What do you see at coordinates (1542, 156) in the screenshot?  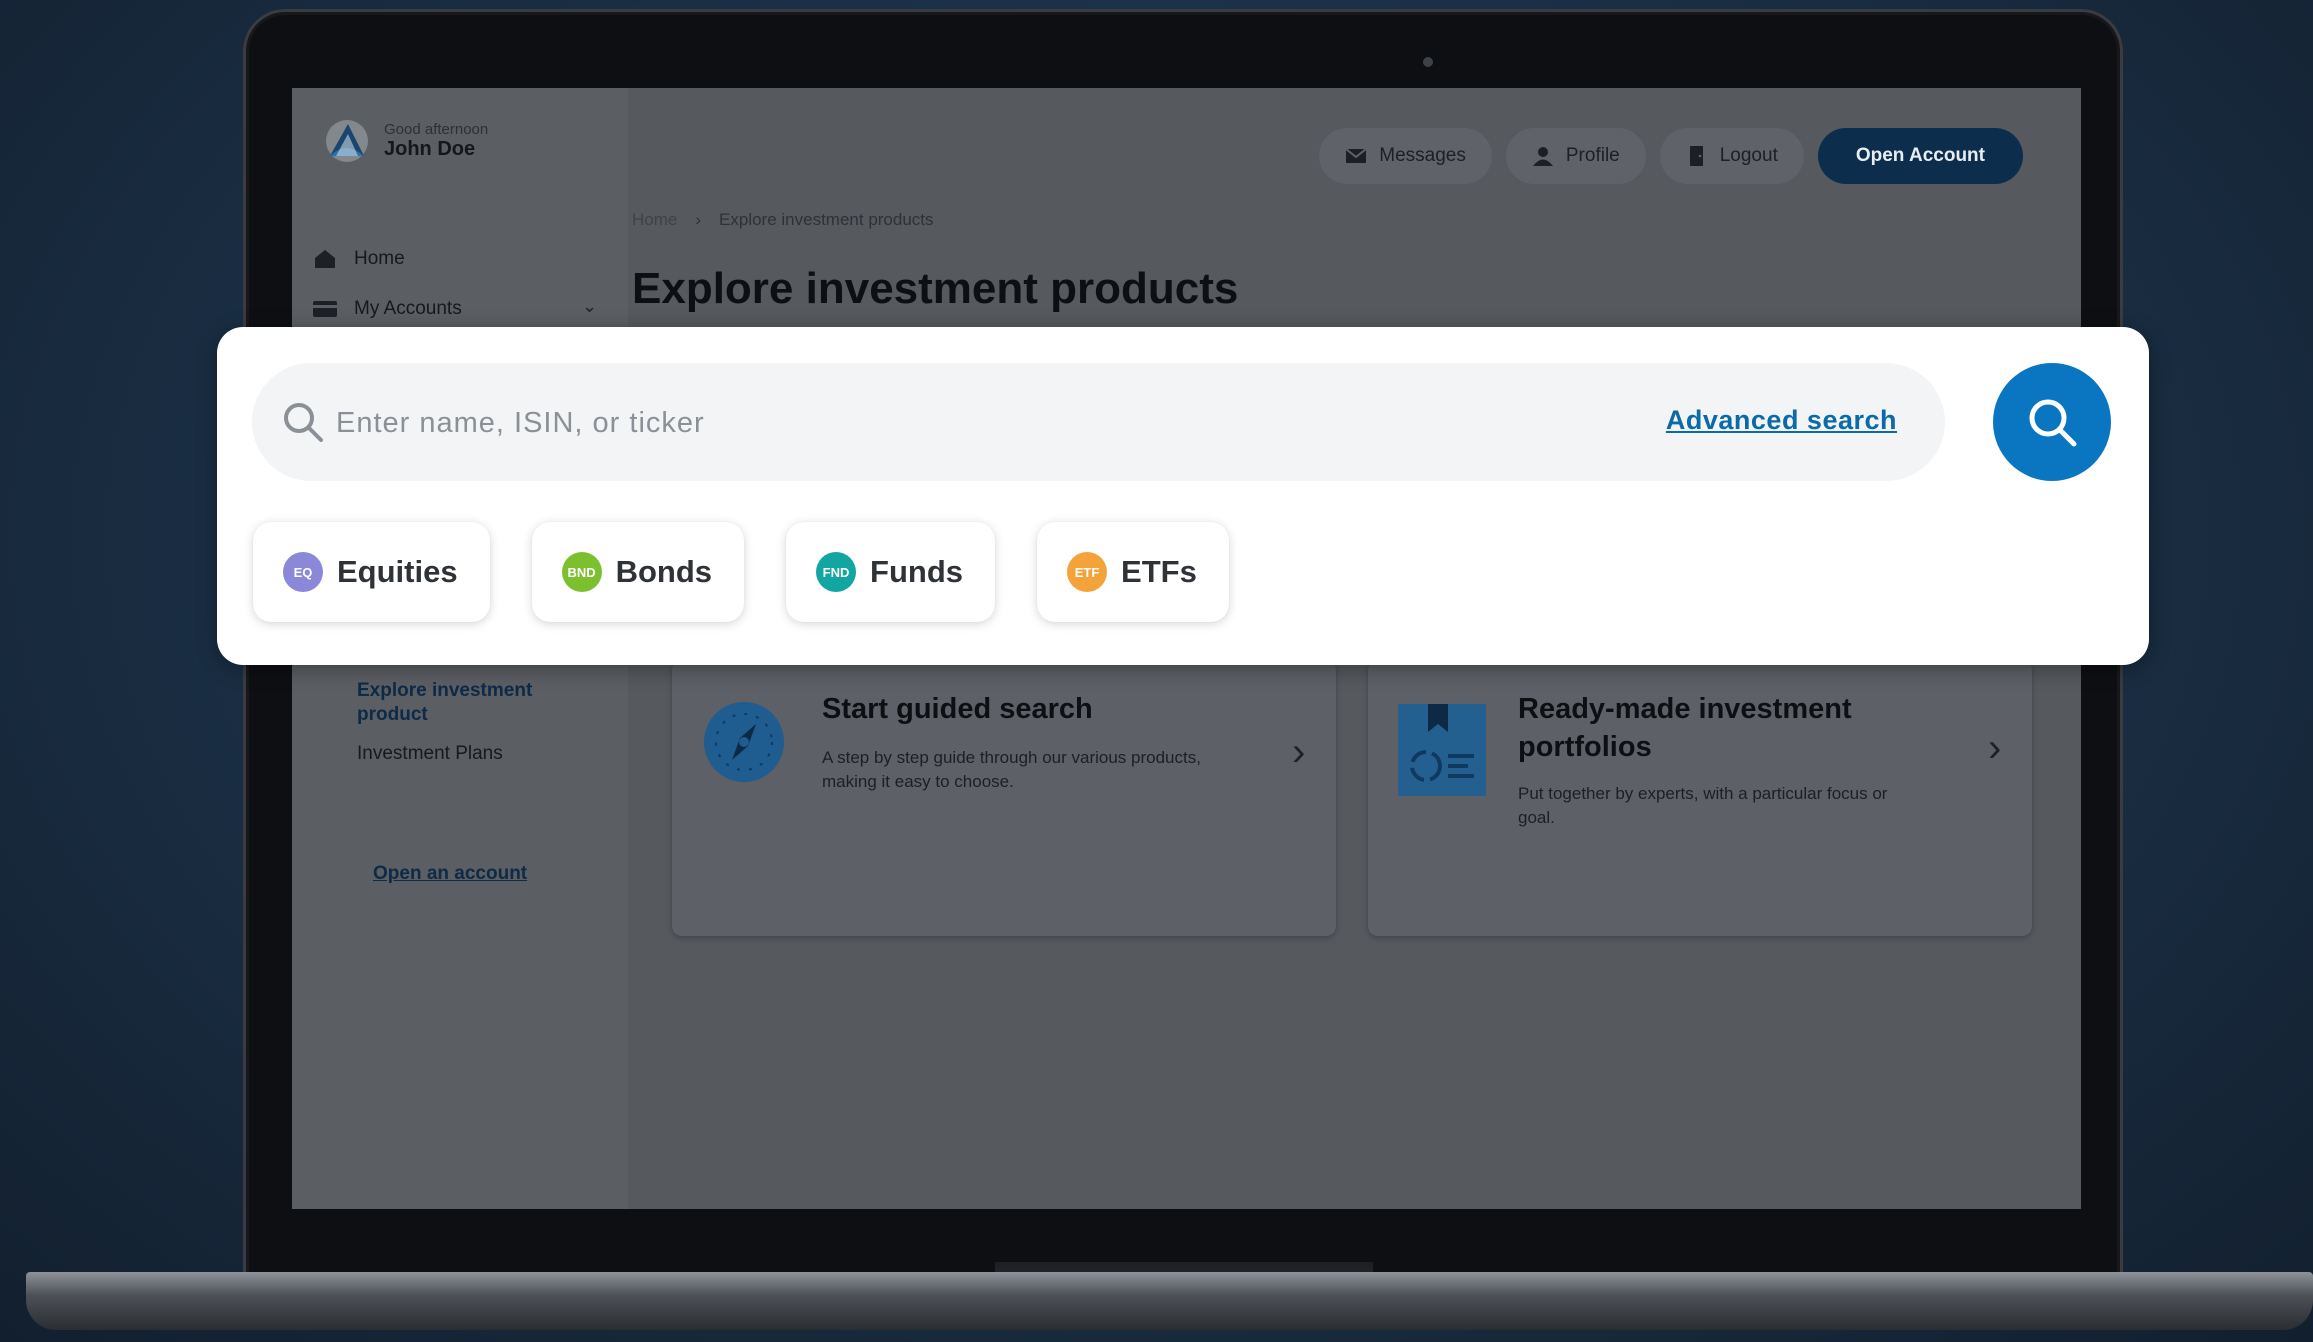 I see `user-icon` at bounding box center [1542, 156].